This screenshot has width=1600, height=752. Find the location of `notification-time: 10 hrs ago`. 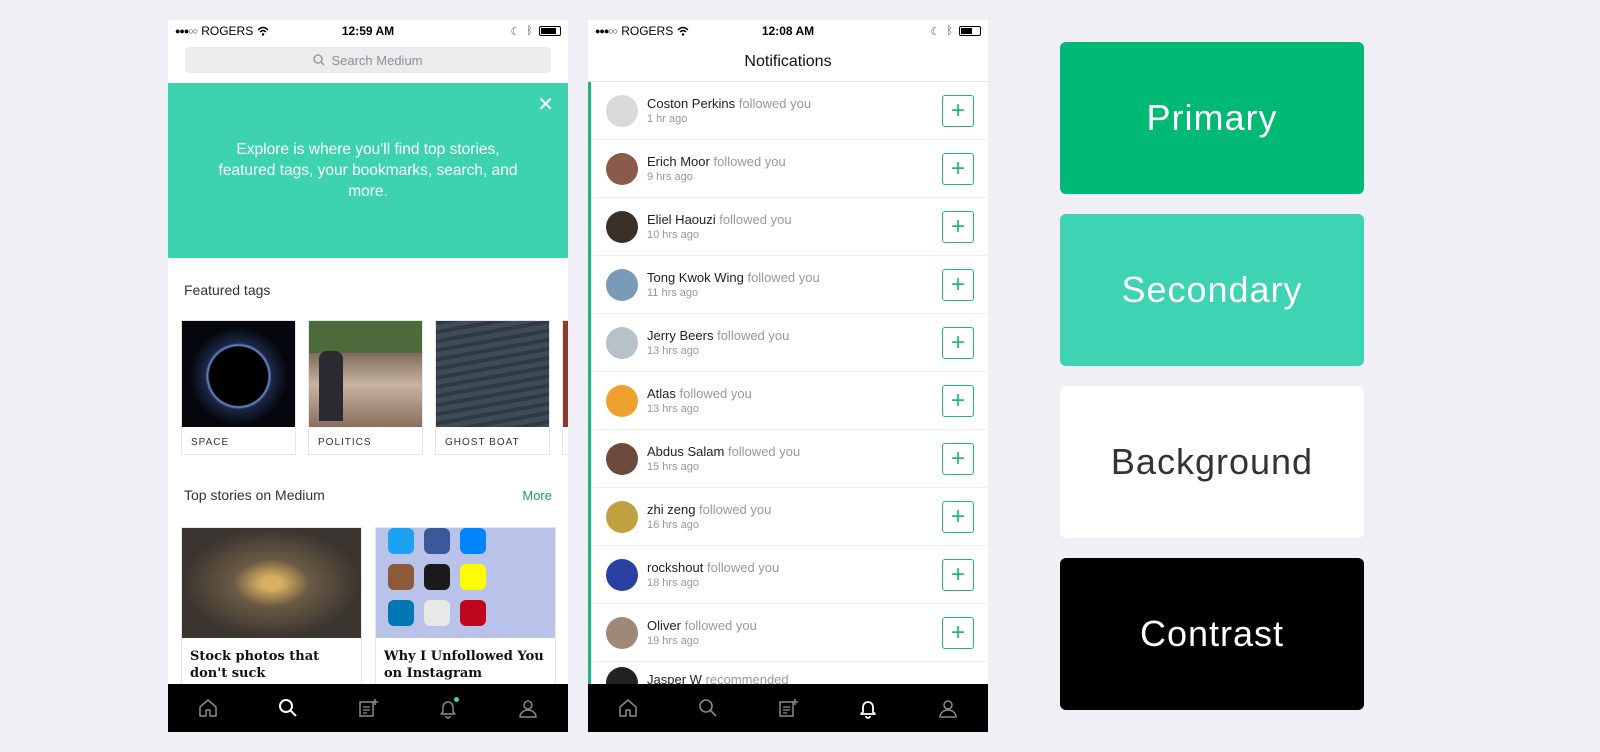

notification-time: 10 hrs ago is located at coordinates (673, 235).